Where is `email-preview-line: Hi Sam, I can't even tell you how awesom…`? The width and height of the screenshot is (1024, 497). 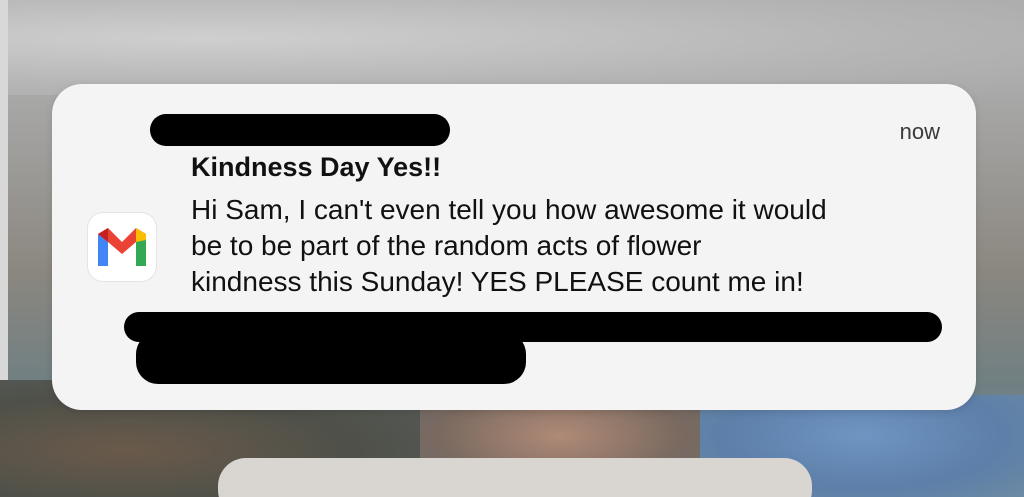 email-preview-line: Hi Sam, I can't even tell you how awesom… is located at coordinates (509, 209).